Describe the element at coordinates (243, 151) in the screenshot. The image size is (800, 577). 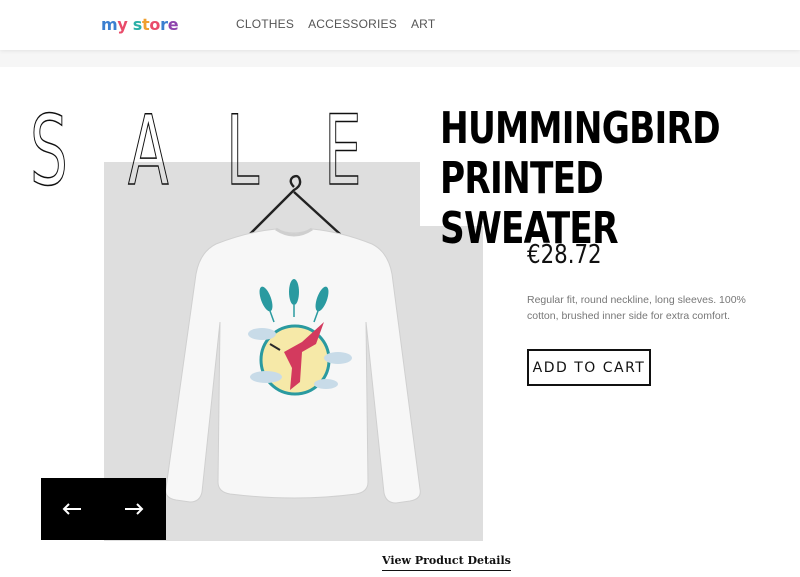
I see `sale-letter: L` at that location.